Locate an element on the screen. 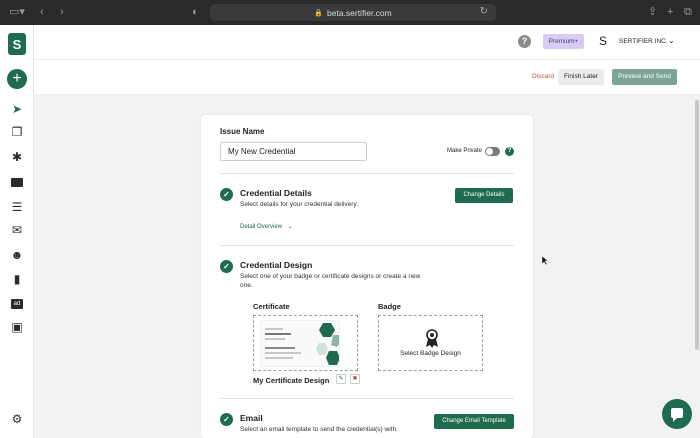  certificate-thumbnail is located at coordinates (300, 343).